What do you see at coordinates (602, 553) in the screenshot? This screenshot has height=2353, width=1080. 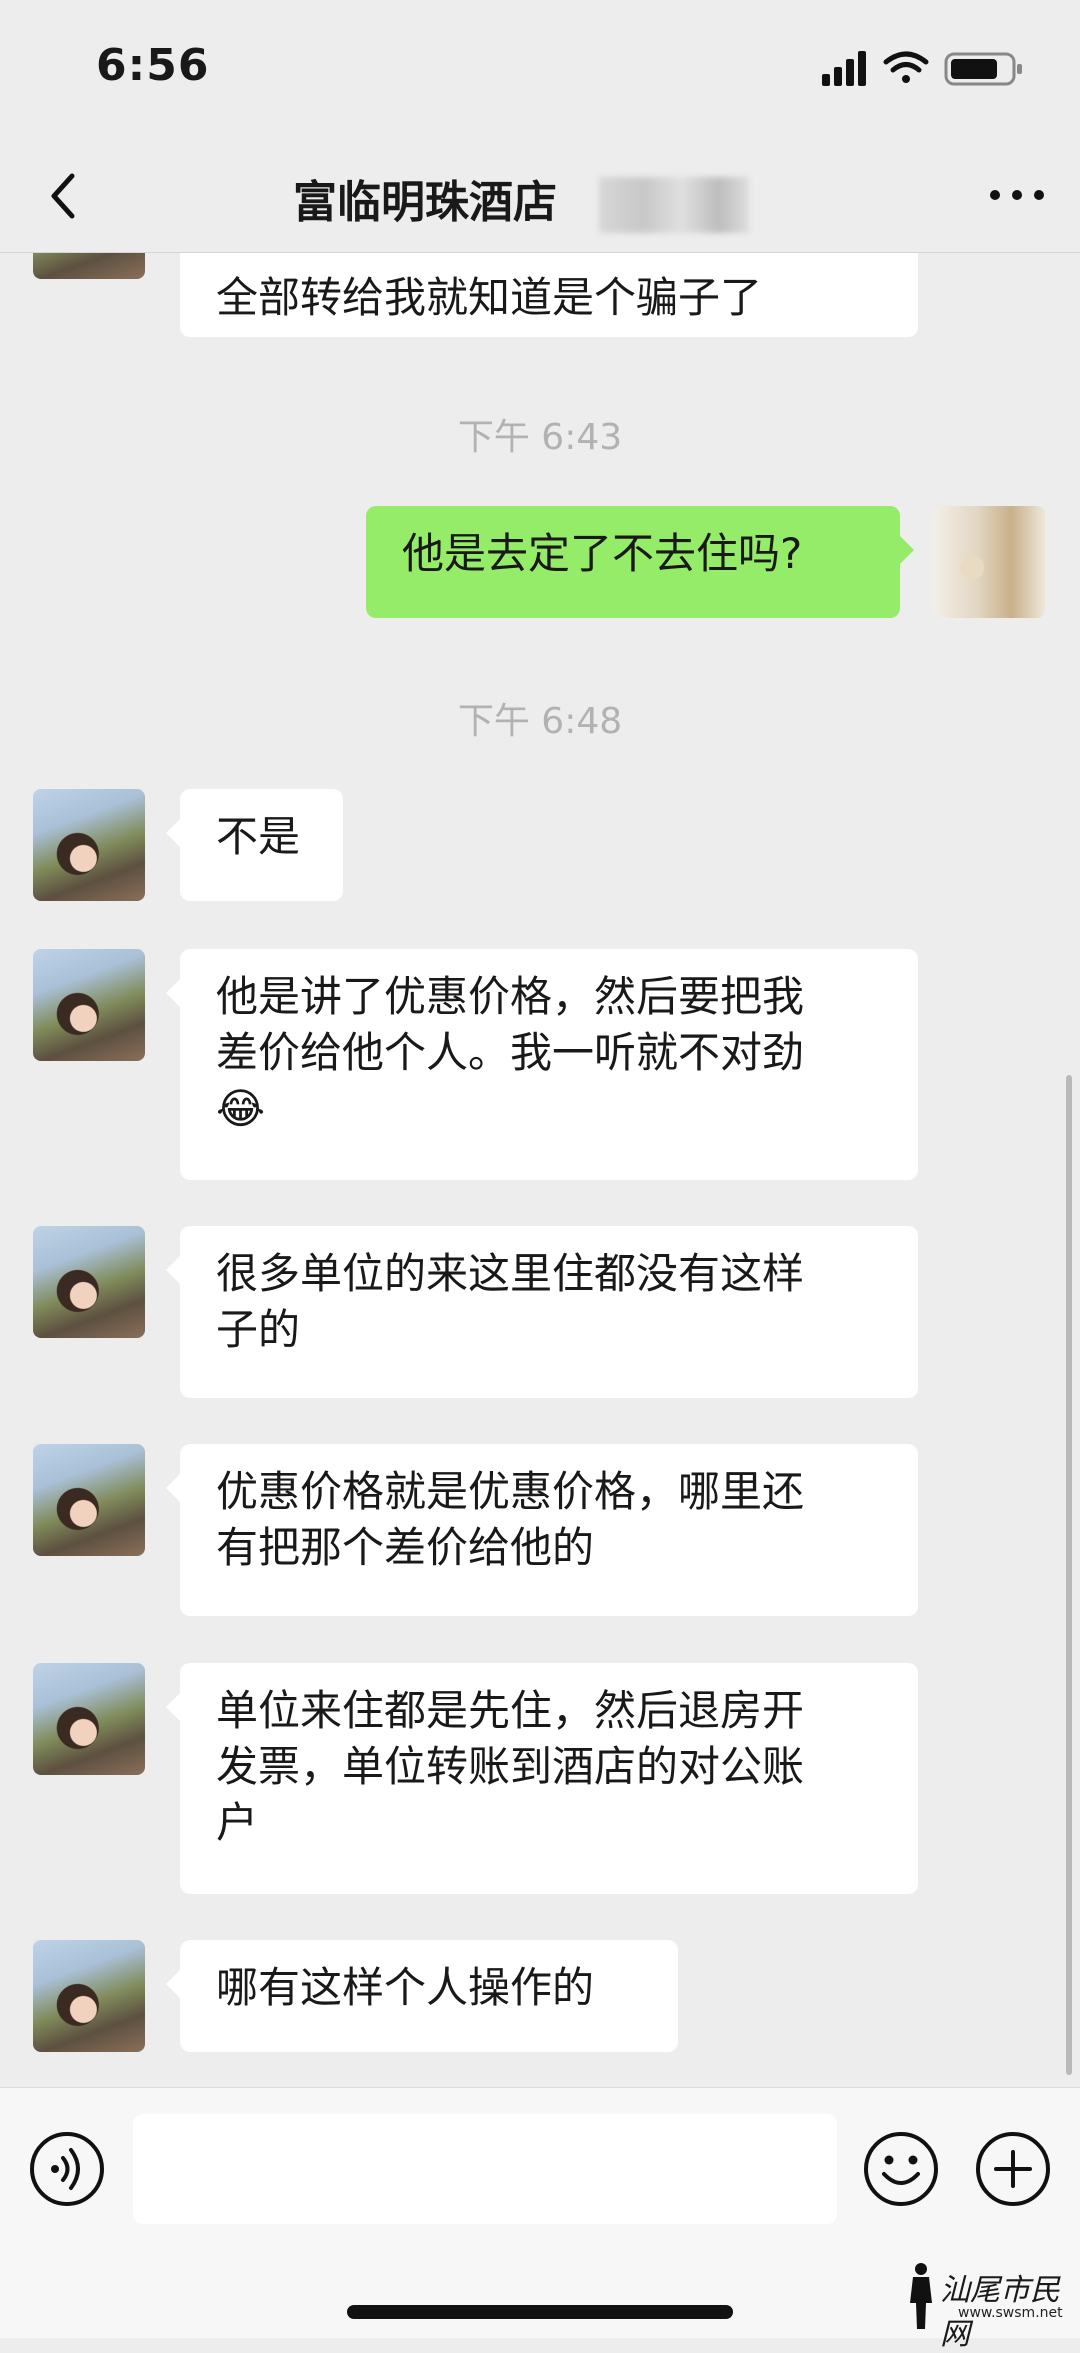 I see `message-line: 他是去定了不去住吗?` at bounding box center [602, 553].